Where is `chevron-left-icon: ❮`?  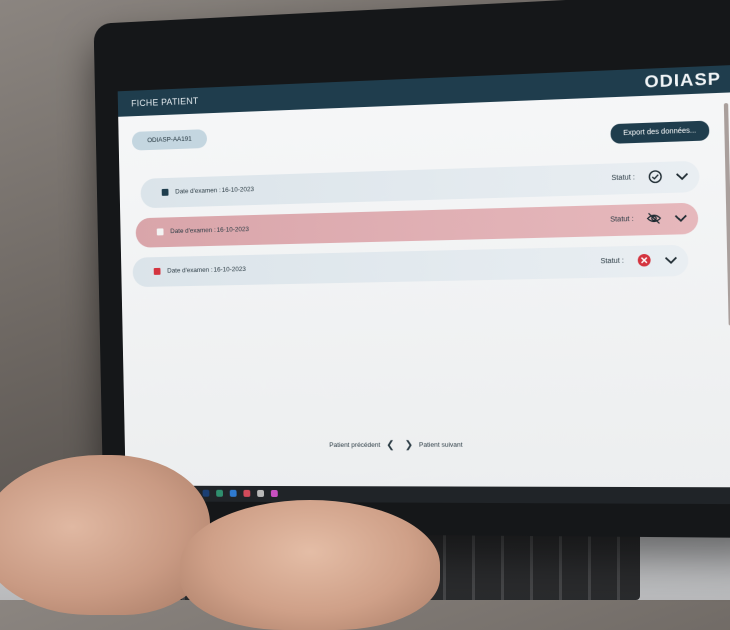
chevron-left-icon: ❮ is located at coordinates (390, 445).